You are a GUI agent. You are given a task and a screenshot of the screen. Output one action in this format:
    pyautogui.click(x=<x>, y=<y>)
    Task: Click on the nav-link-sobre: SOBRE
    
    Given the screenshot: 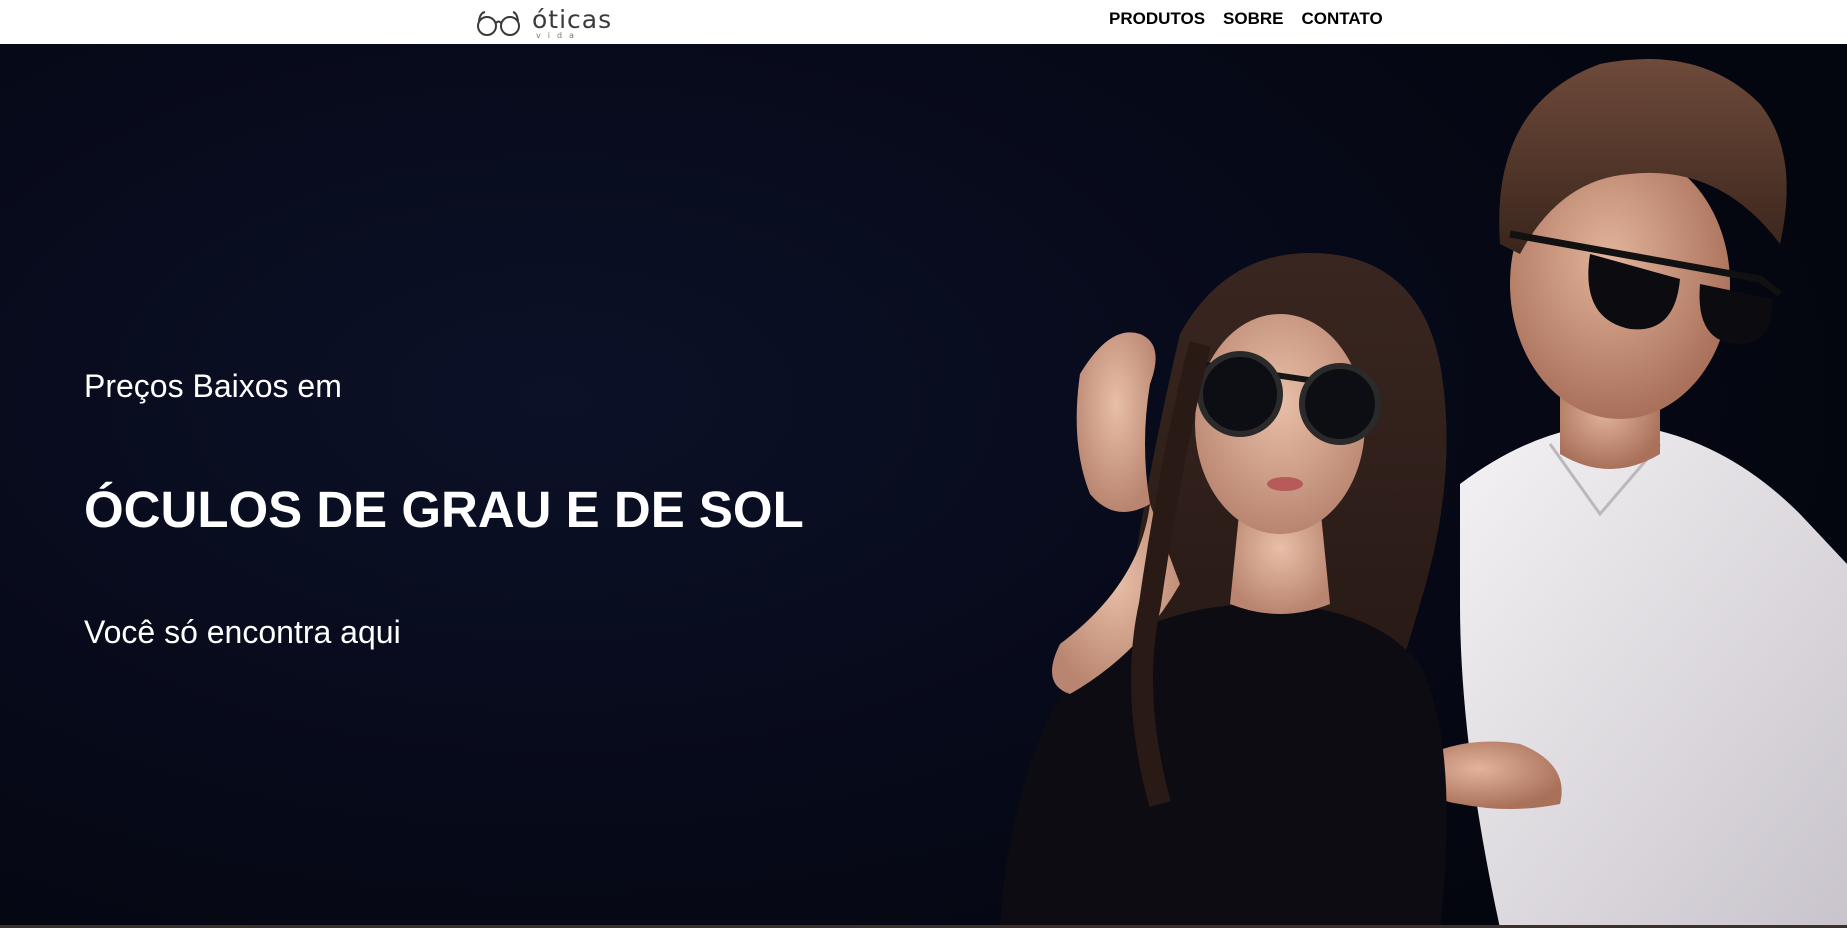 What is the action you would take?
    pyautogui.click(x=1253, y=19)
    